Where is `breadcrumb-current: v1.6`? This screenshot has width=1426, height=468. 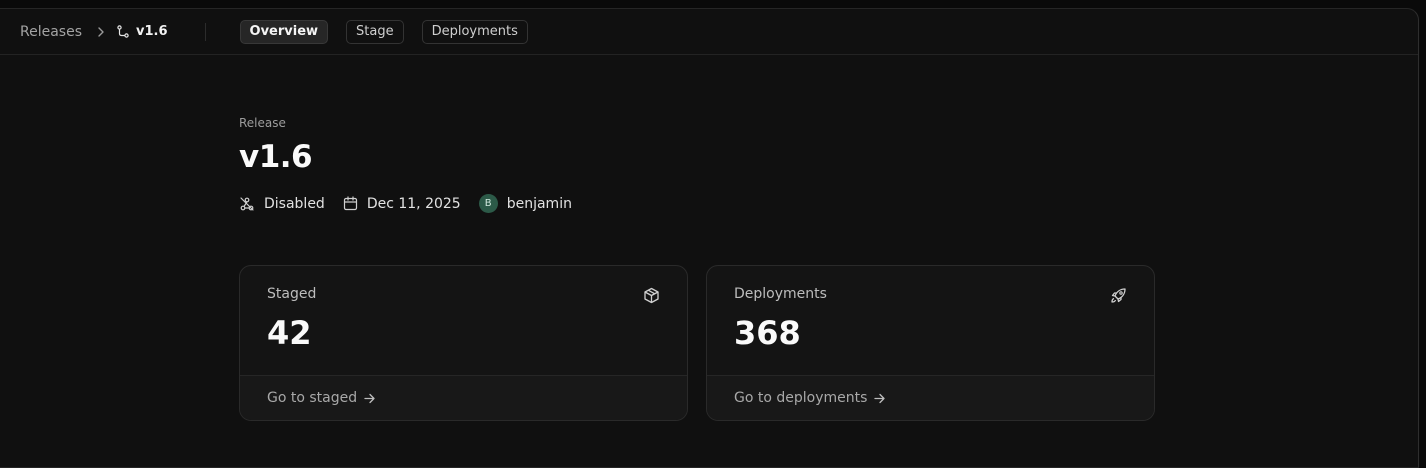
breadcrumb-current: v1.6 is located at coordinates (142, 31).